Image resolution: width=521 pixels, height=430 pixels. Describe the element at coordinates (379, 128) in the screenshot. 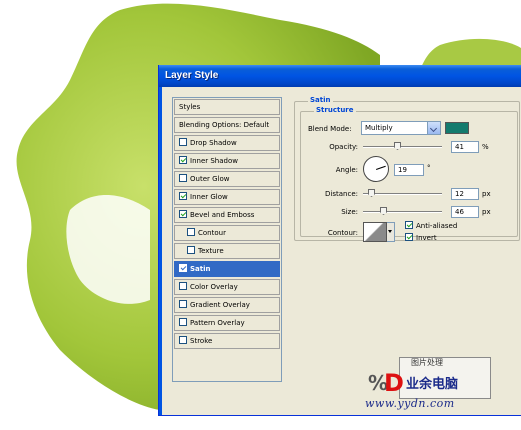

I see `blend-mode-value: Multiply` at that location.